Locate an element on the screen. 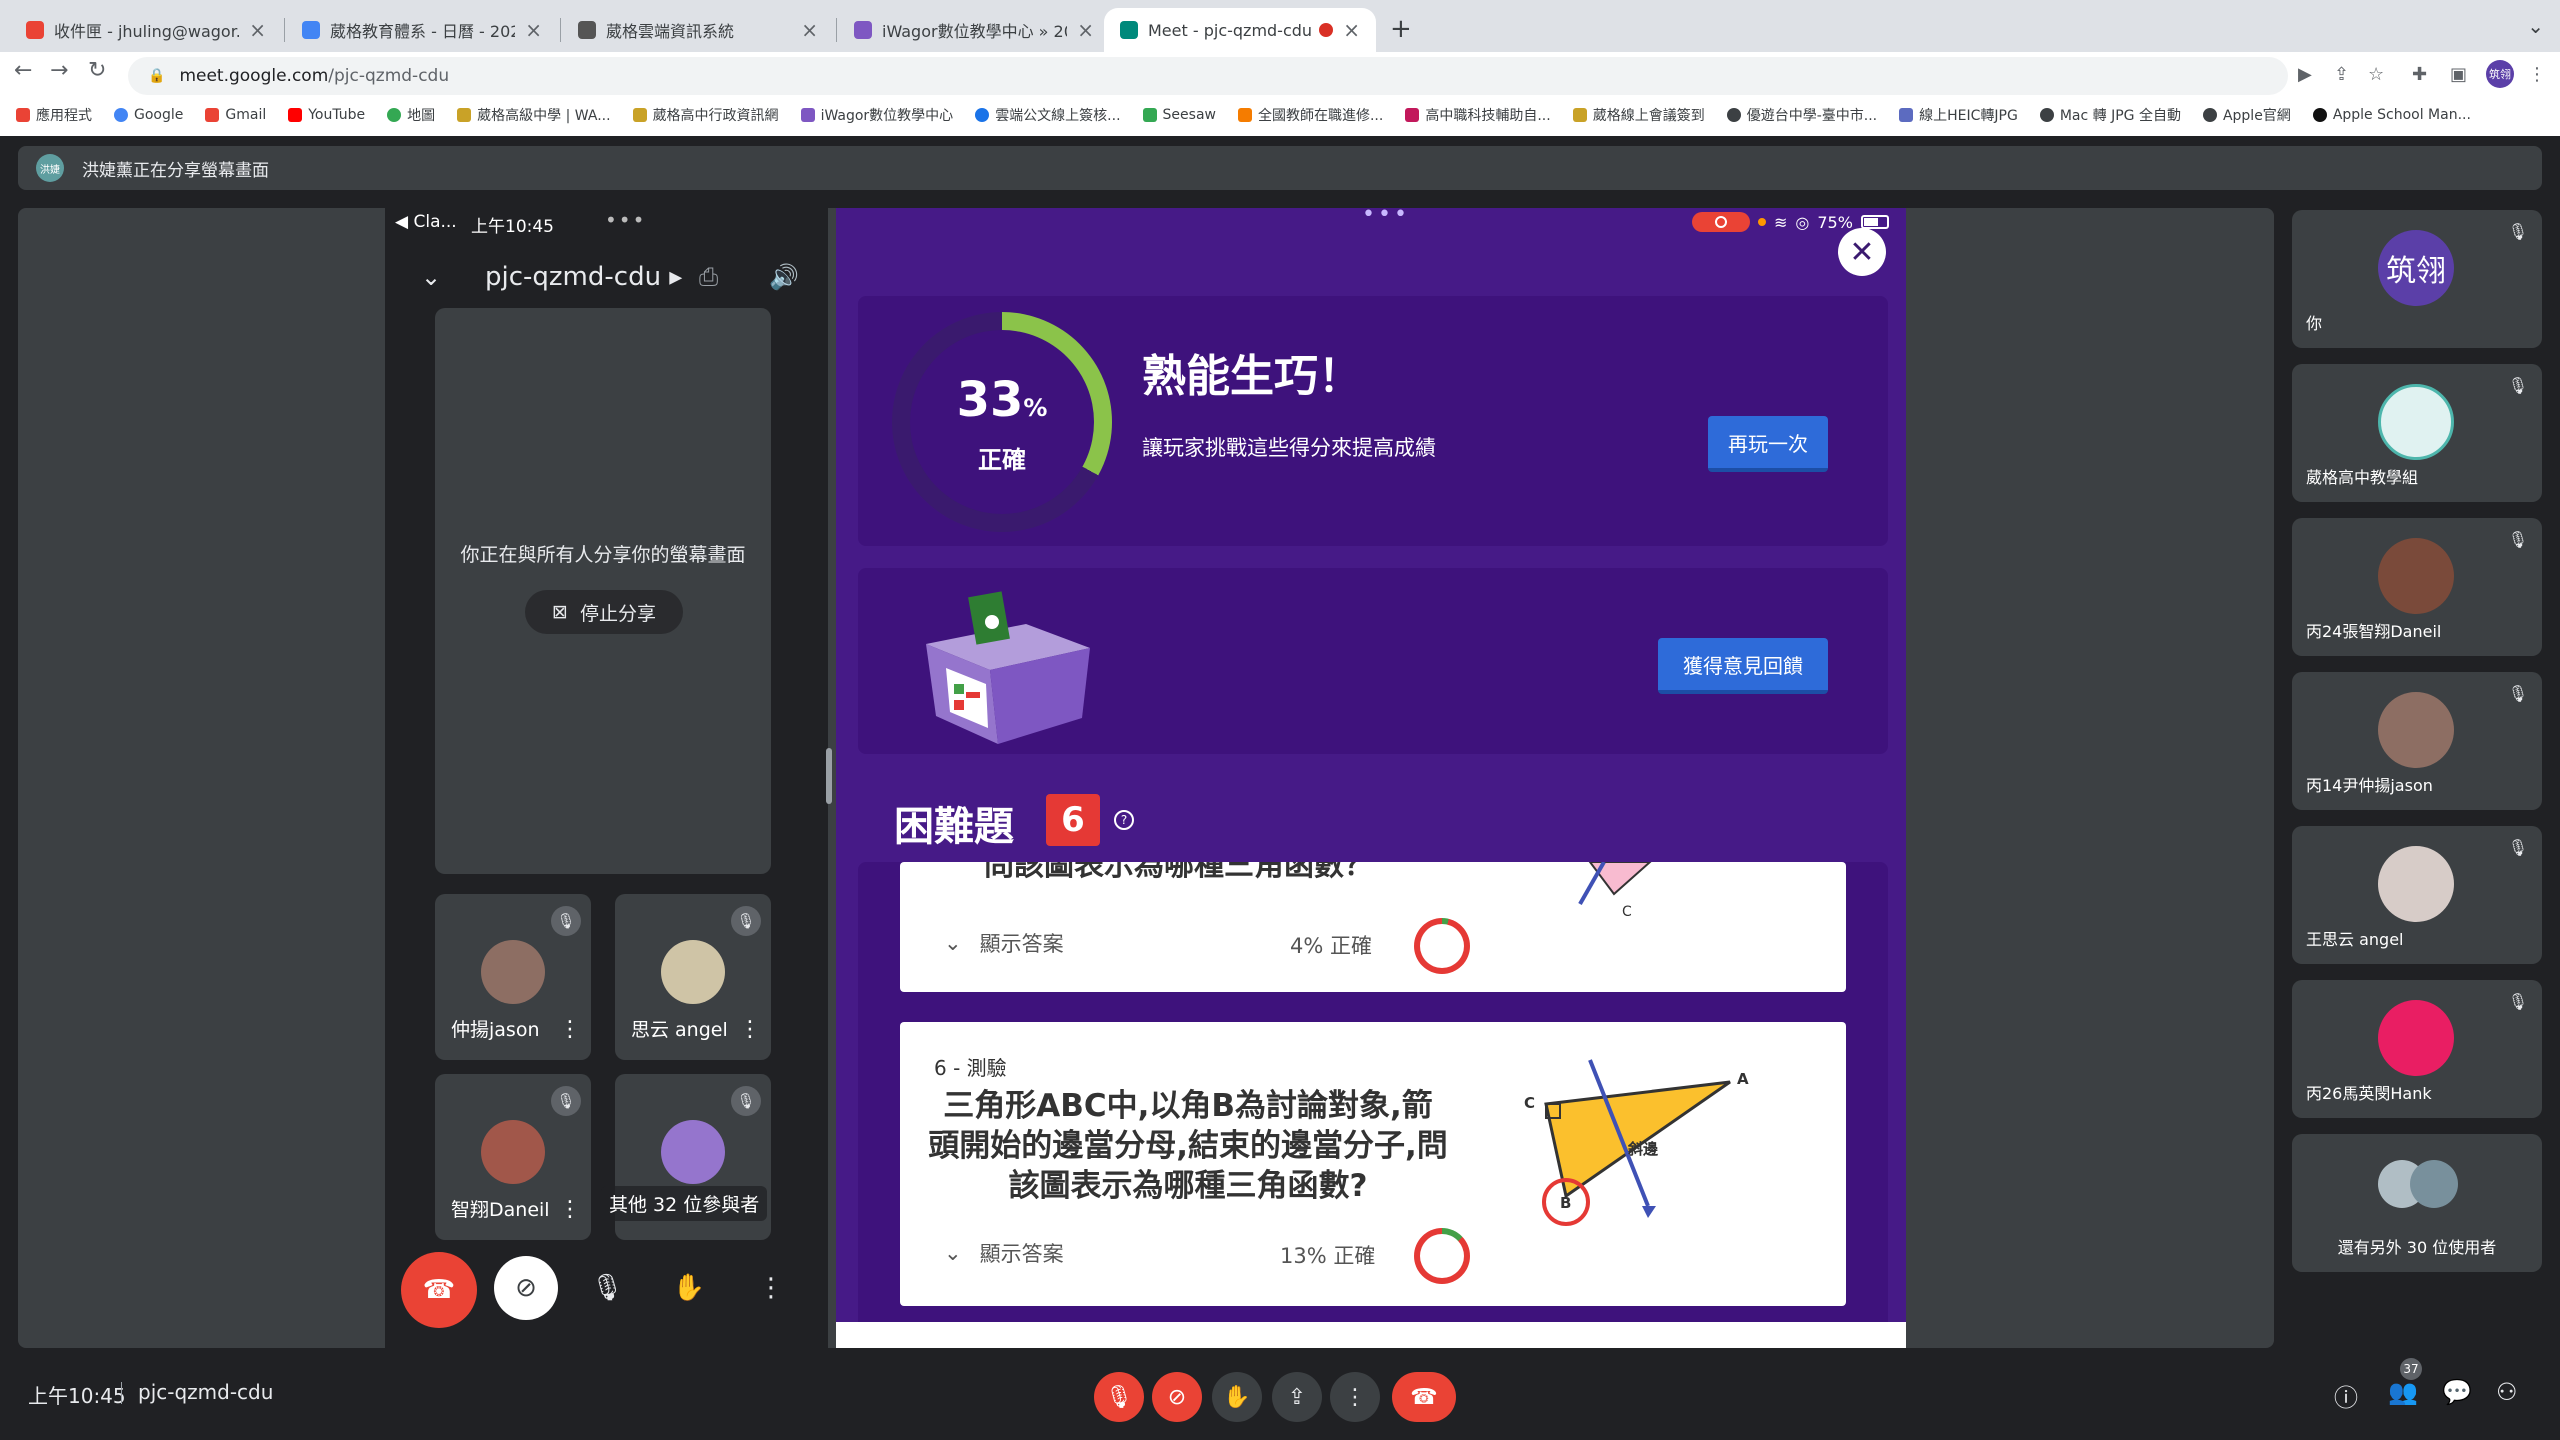 The image size is (2560, 1440). phone-end-call-button: ☎ is located at coordinates (439, 1290).